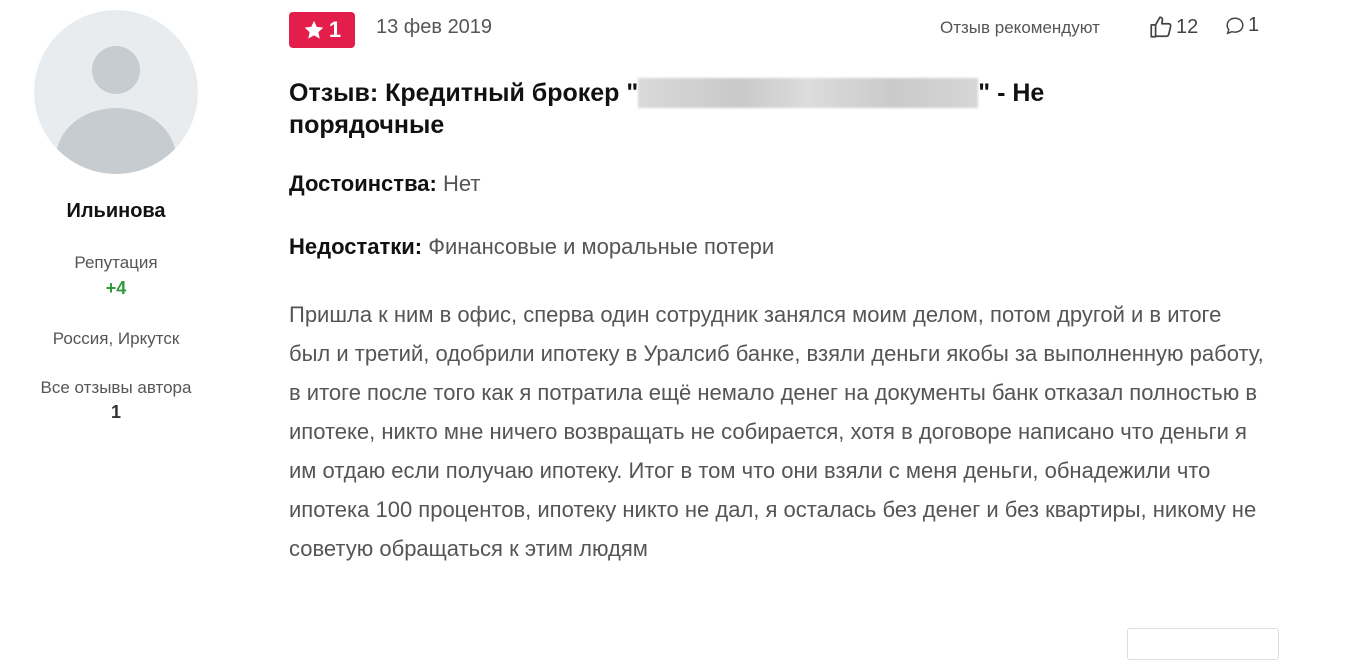 The height and width of the screenshot is (660, 1356). I want to click on like-count: 12, so click(1187, 26).